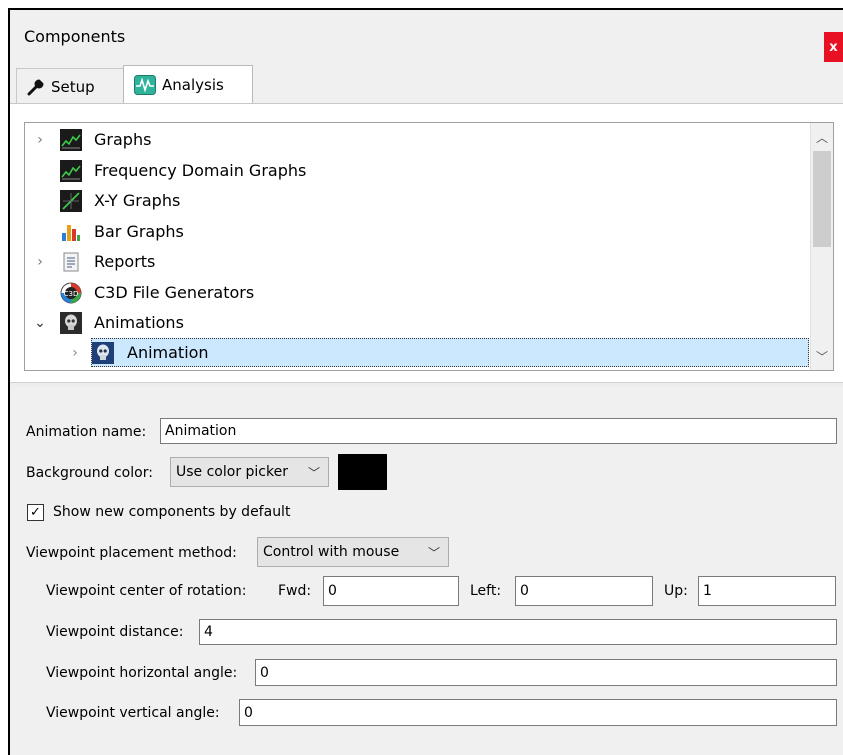 Image resolution: width=843 pixels, height=755 pixels. Describe the element at coordinates (295, 591) in the screenshot. I see `fwd-label: Fwd:` at that location.